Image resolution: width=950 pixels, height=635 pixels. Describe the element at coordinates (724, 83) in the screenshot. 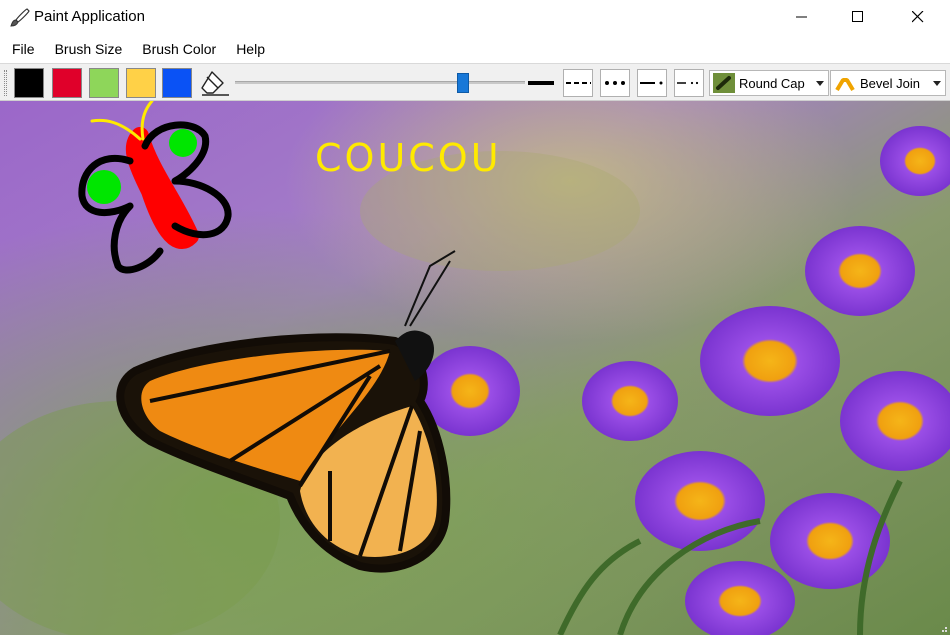

I see `round-cap-icon` at that location.